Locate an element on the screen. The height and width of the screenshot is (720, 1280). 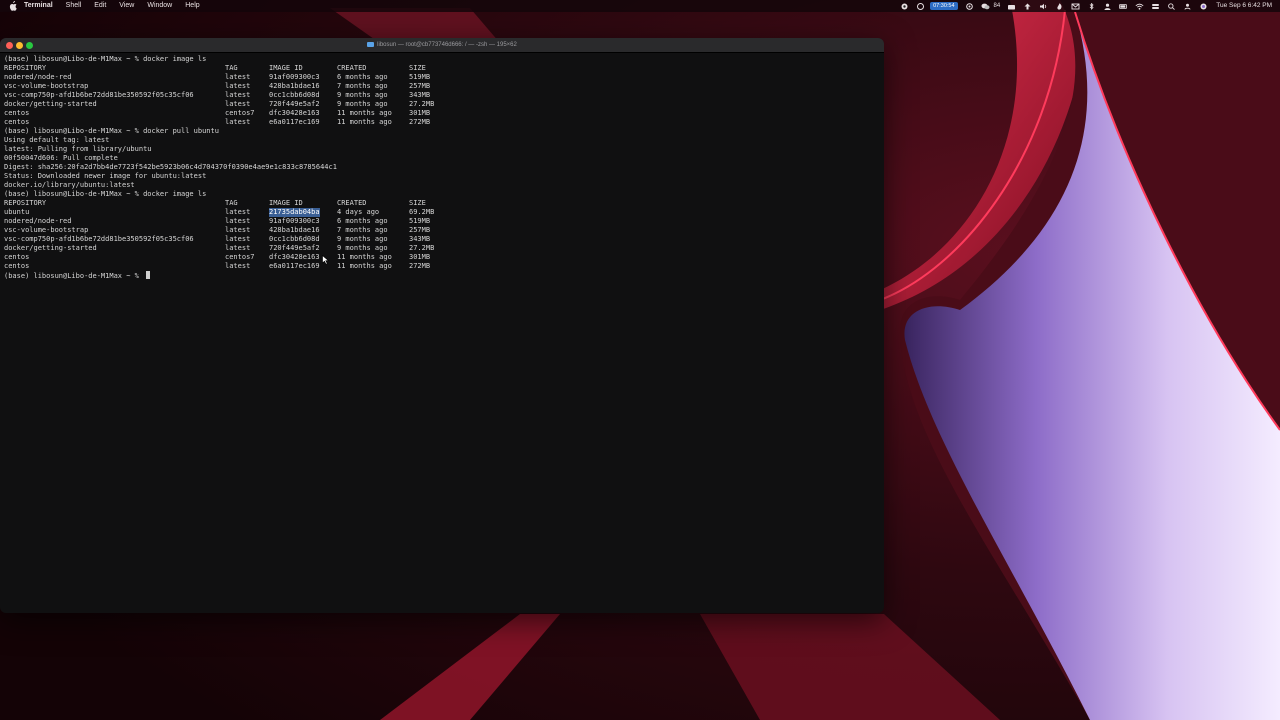
mail-icon is located at coordinates (1075, 6).